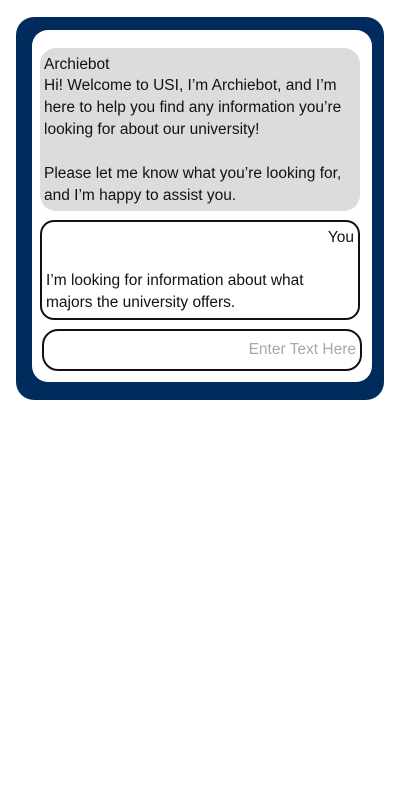  I want to click on chat-text-input, so click(202, 350).